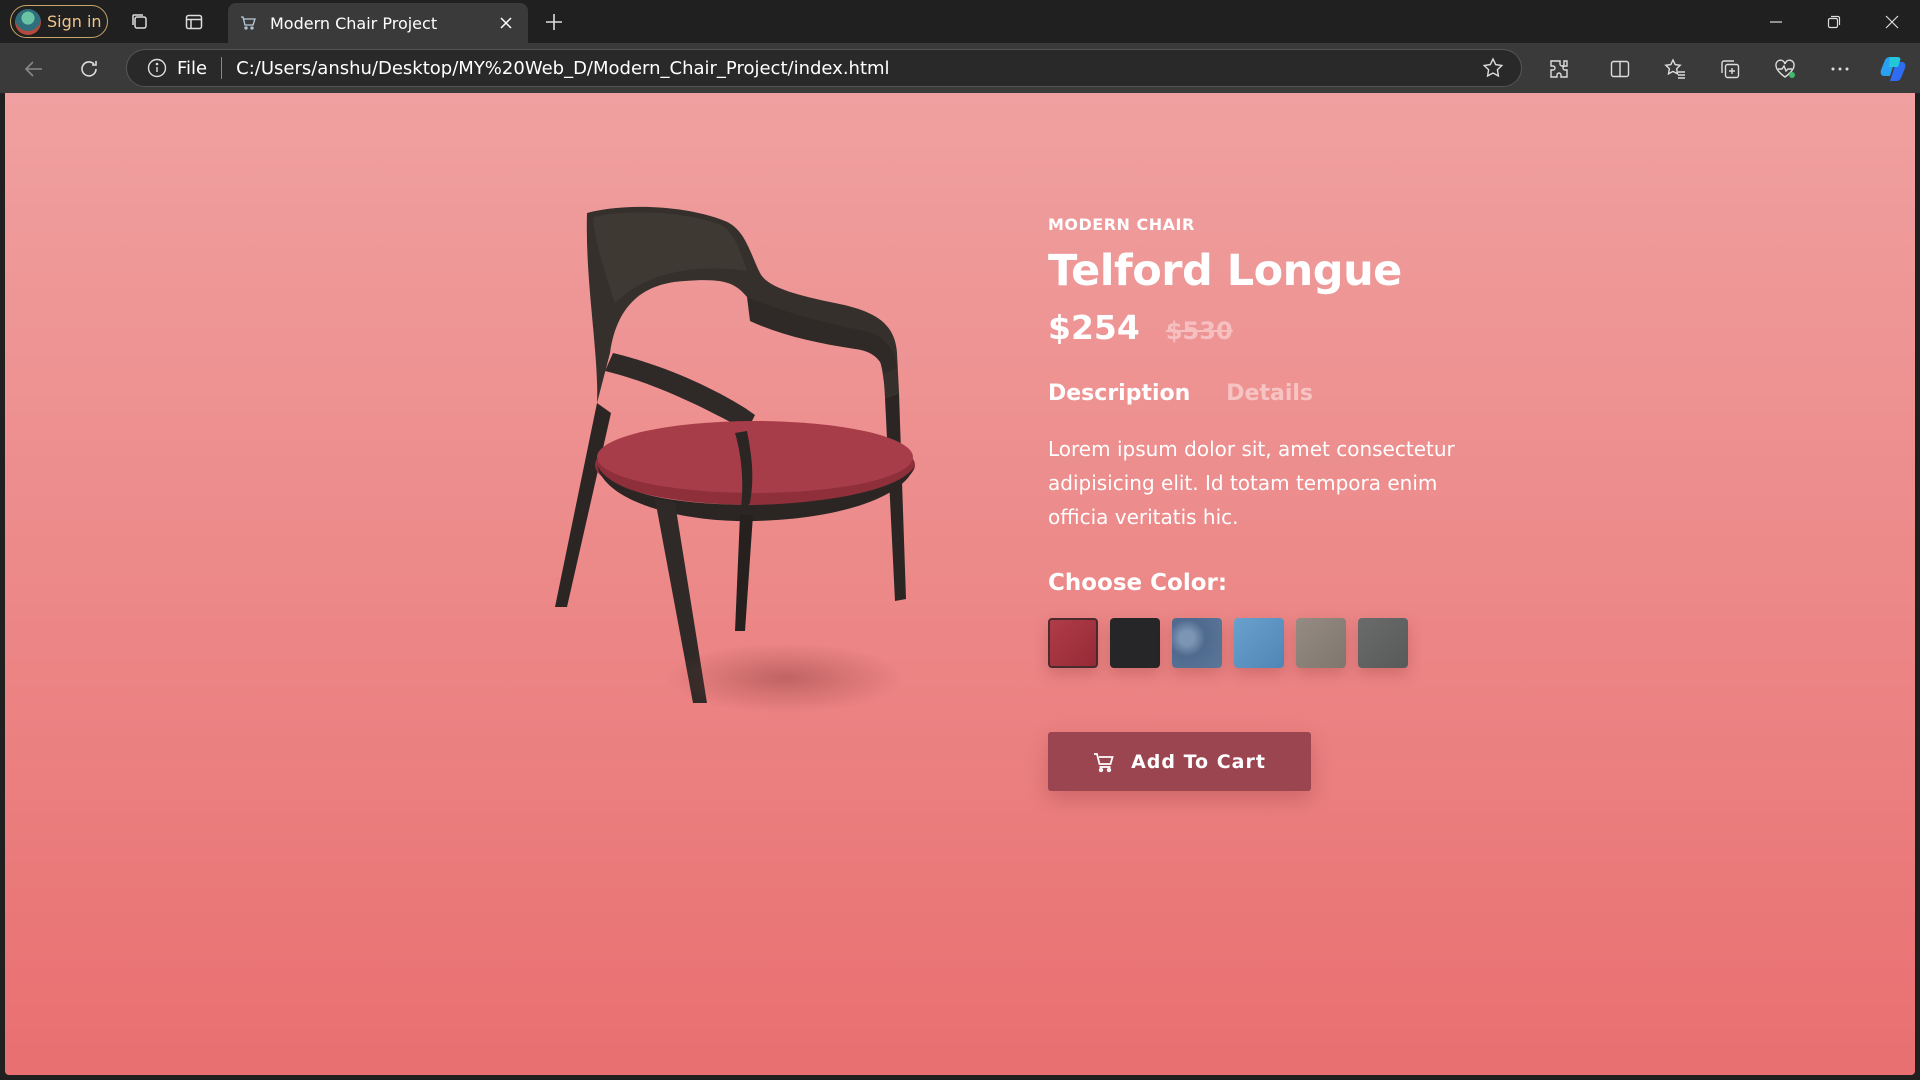 The image size is (1920, 1080). What do you see at coordinates (785, 678) in the screenshot?
I see `chair-shadow` at bounding box center [785, 678].